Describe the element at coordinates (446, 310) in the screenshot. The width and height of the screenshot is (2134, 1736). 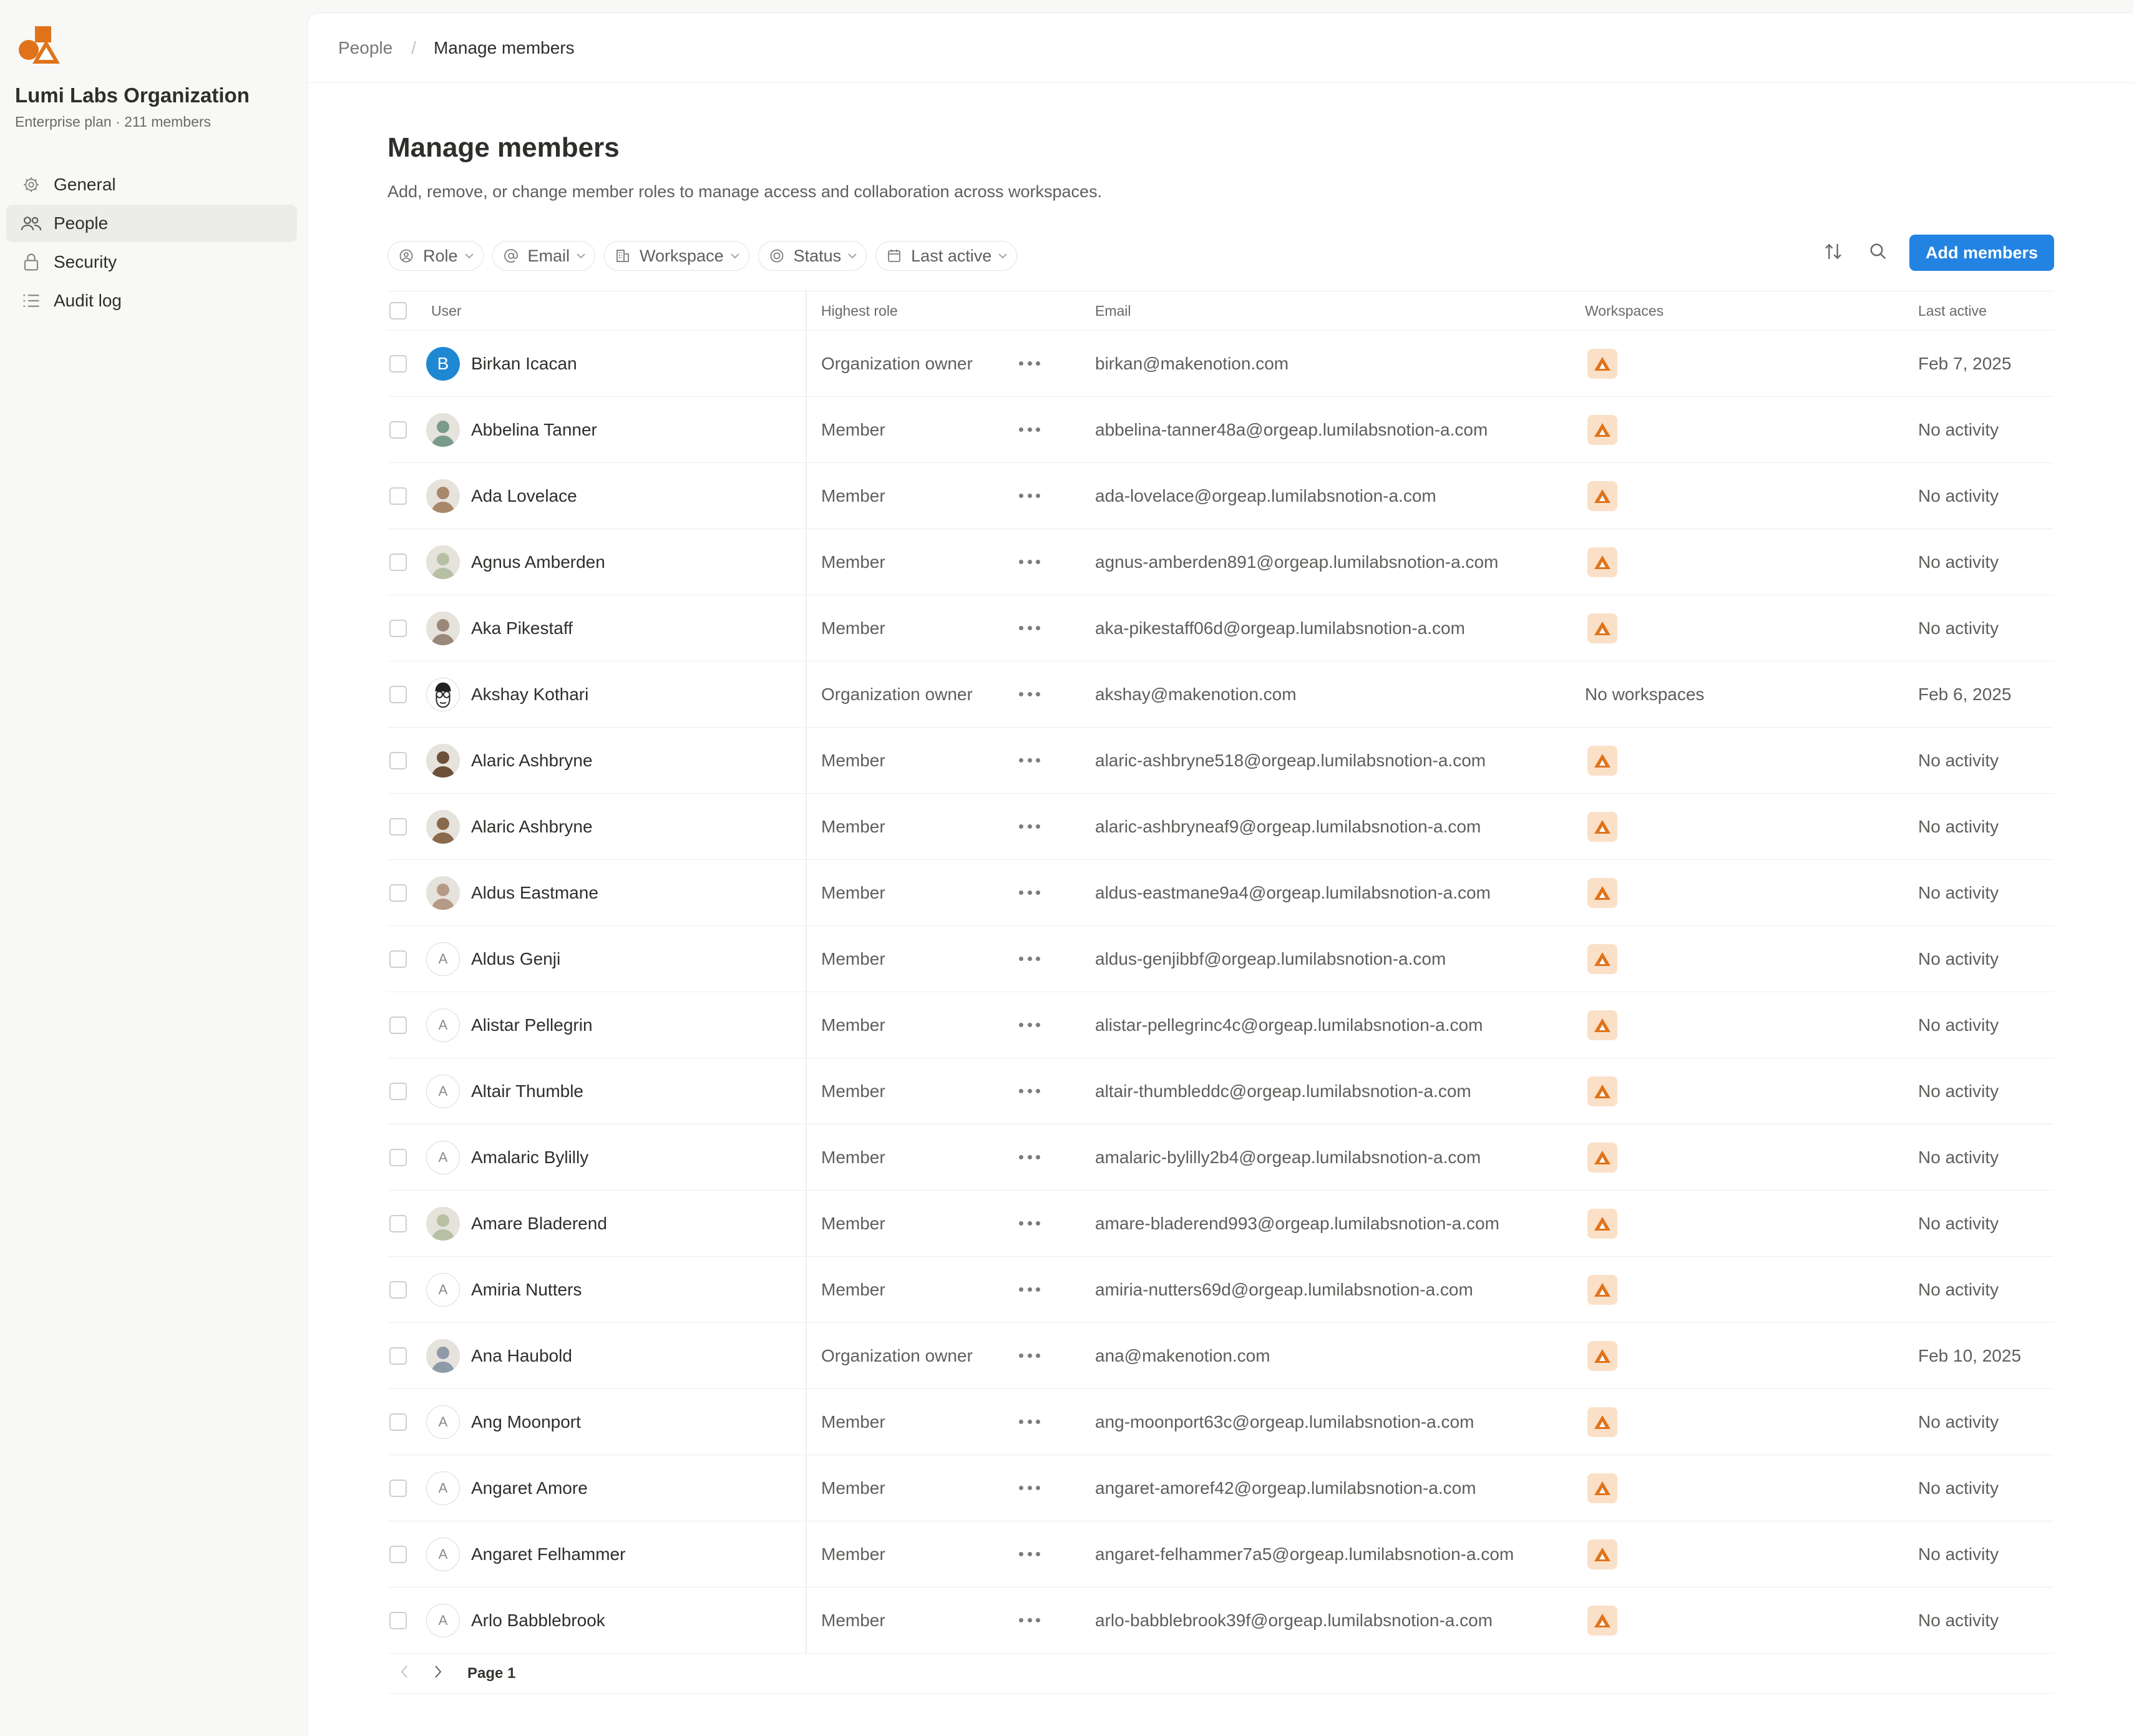
I see `header-user: User` at that location.